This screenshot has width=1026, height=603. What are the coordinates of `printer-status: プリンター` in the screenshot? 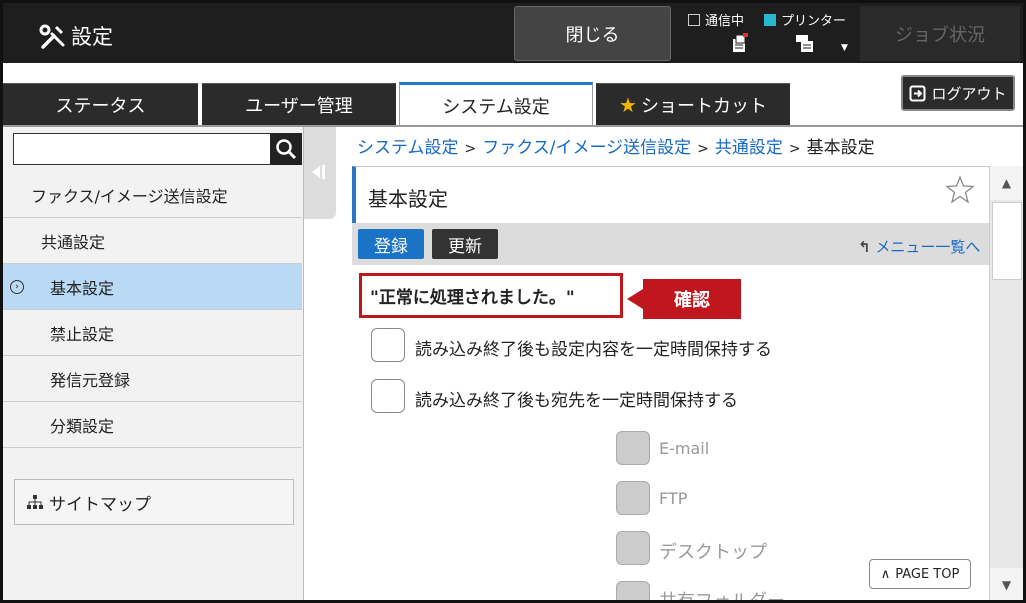 It's located at (805, 19).